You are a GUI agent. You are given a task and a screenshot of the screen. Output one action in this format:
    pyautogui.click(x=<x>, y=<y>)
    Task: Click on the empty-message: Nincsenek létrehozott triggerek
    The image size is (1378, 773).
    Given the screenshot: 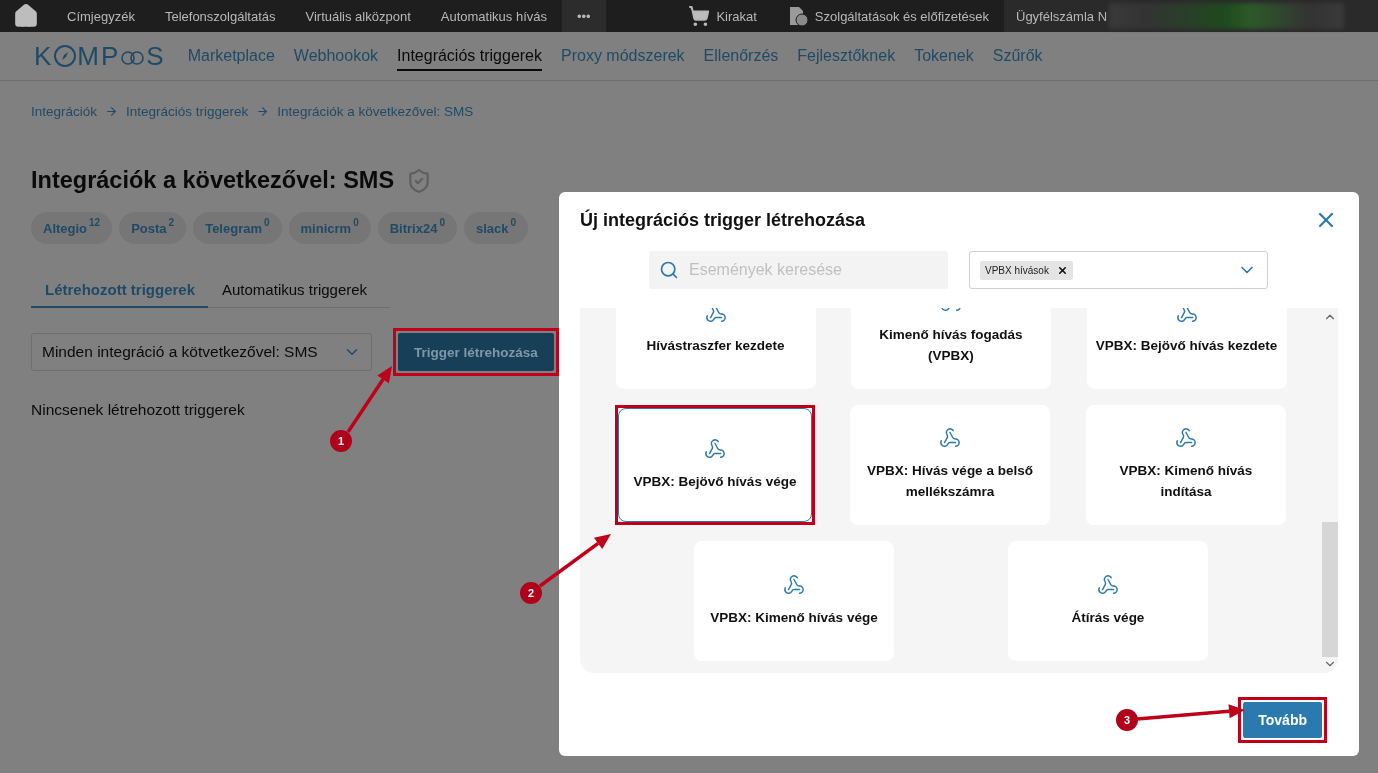 What is the action you would take?
    pyautogui.click(x=138, y=410)
    